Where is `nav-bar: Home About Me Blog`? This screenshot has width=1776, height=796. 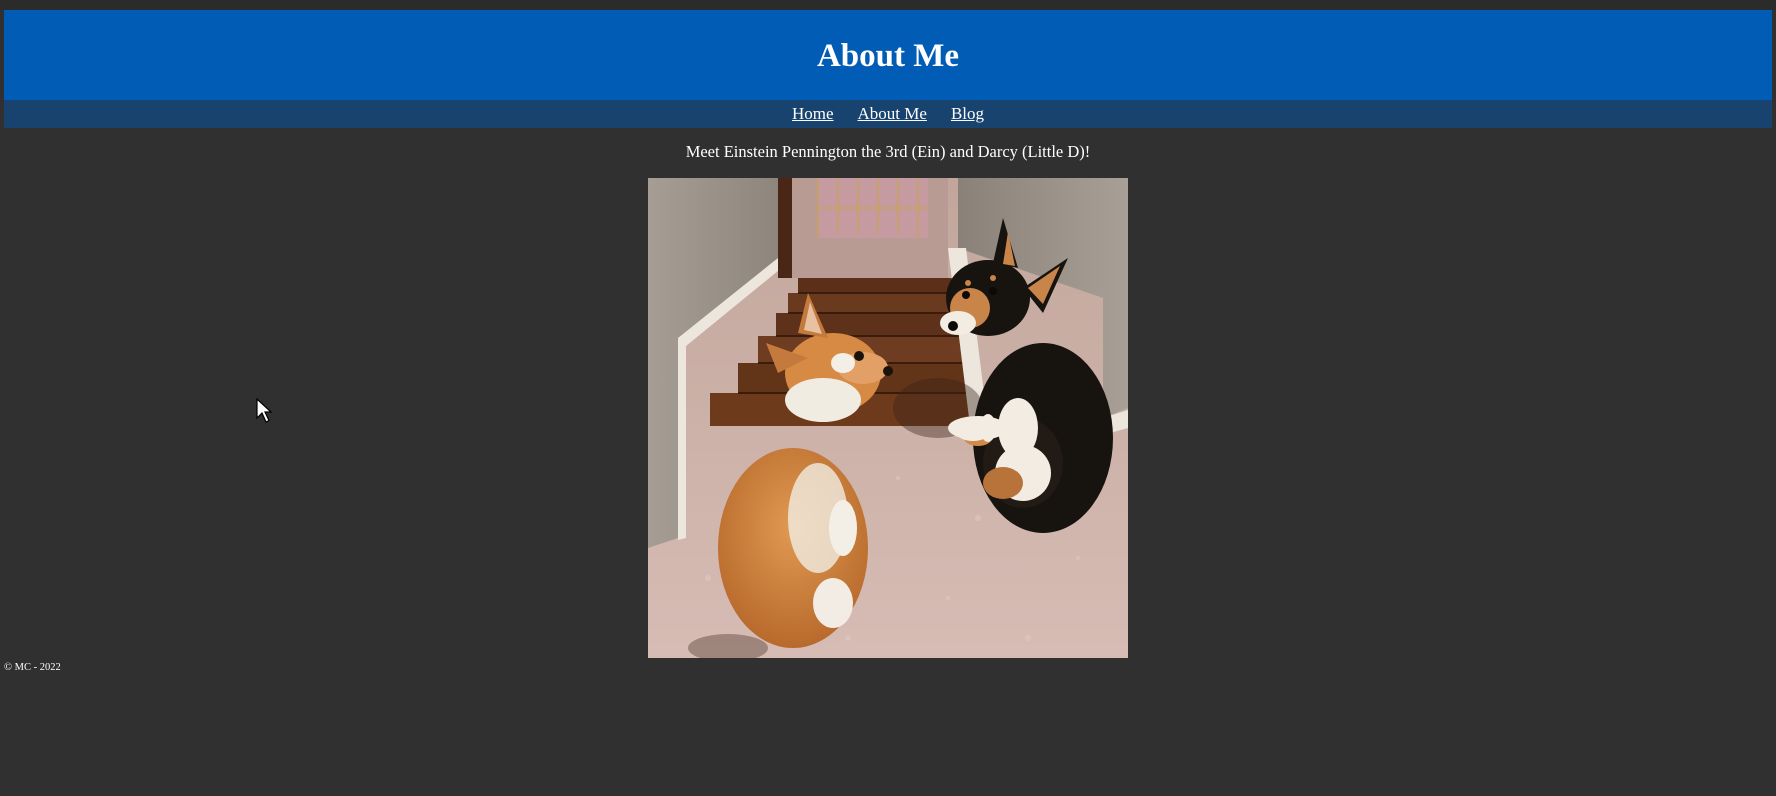 nav-bar: Home About Me Blog is located at coordinates (888, 114).